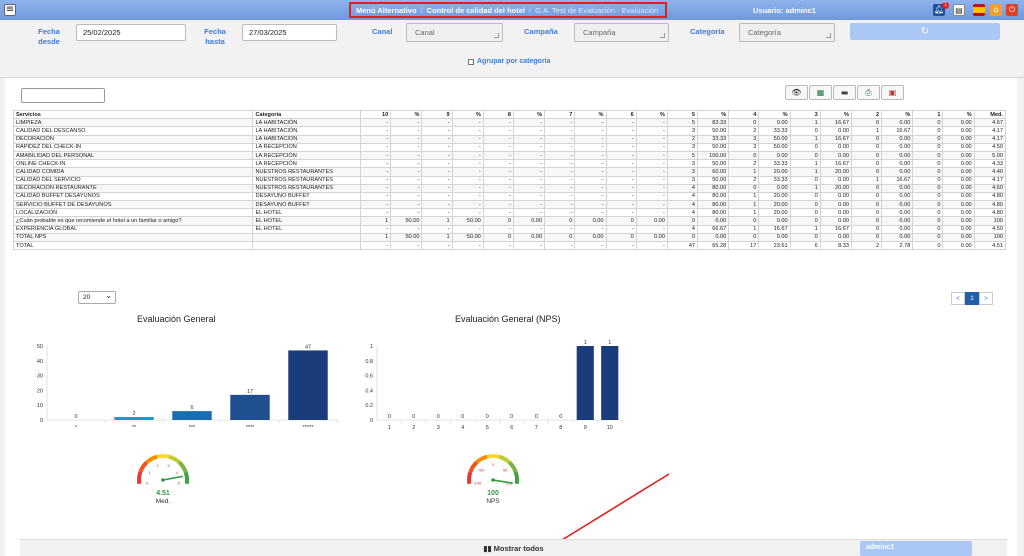  I want to click on eye-icon: 👁︎, so click(796, 92).